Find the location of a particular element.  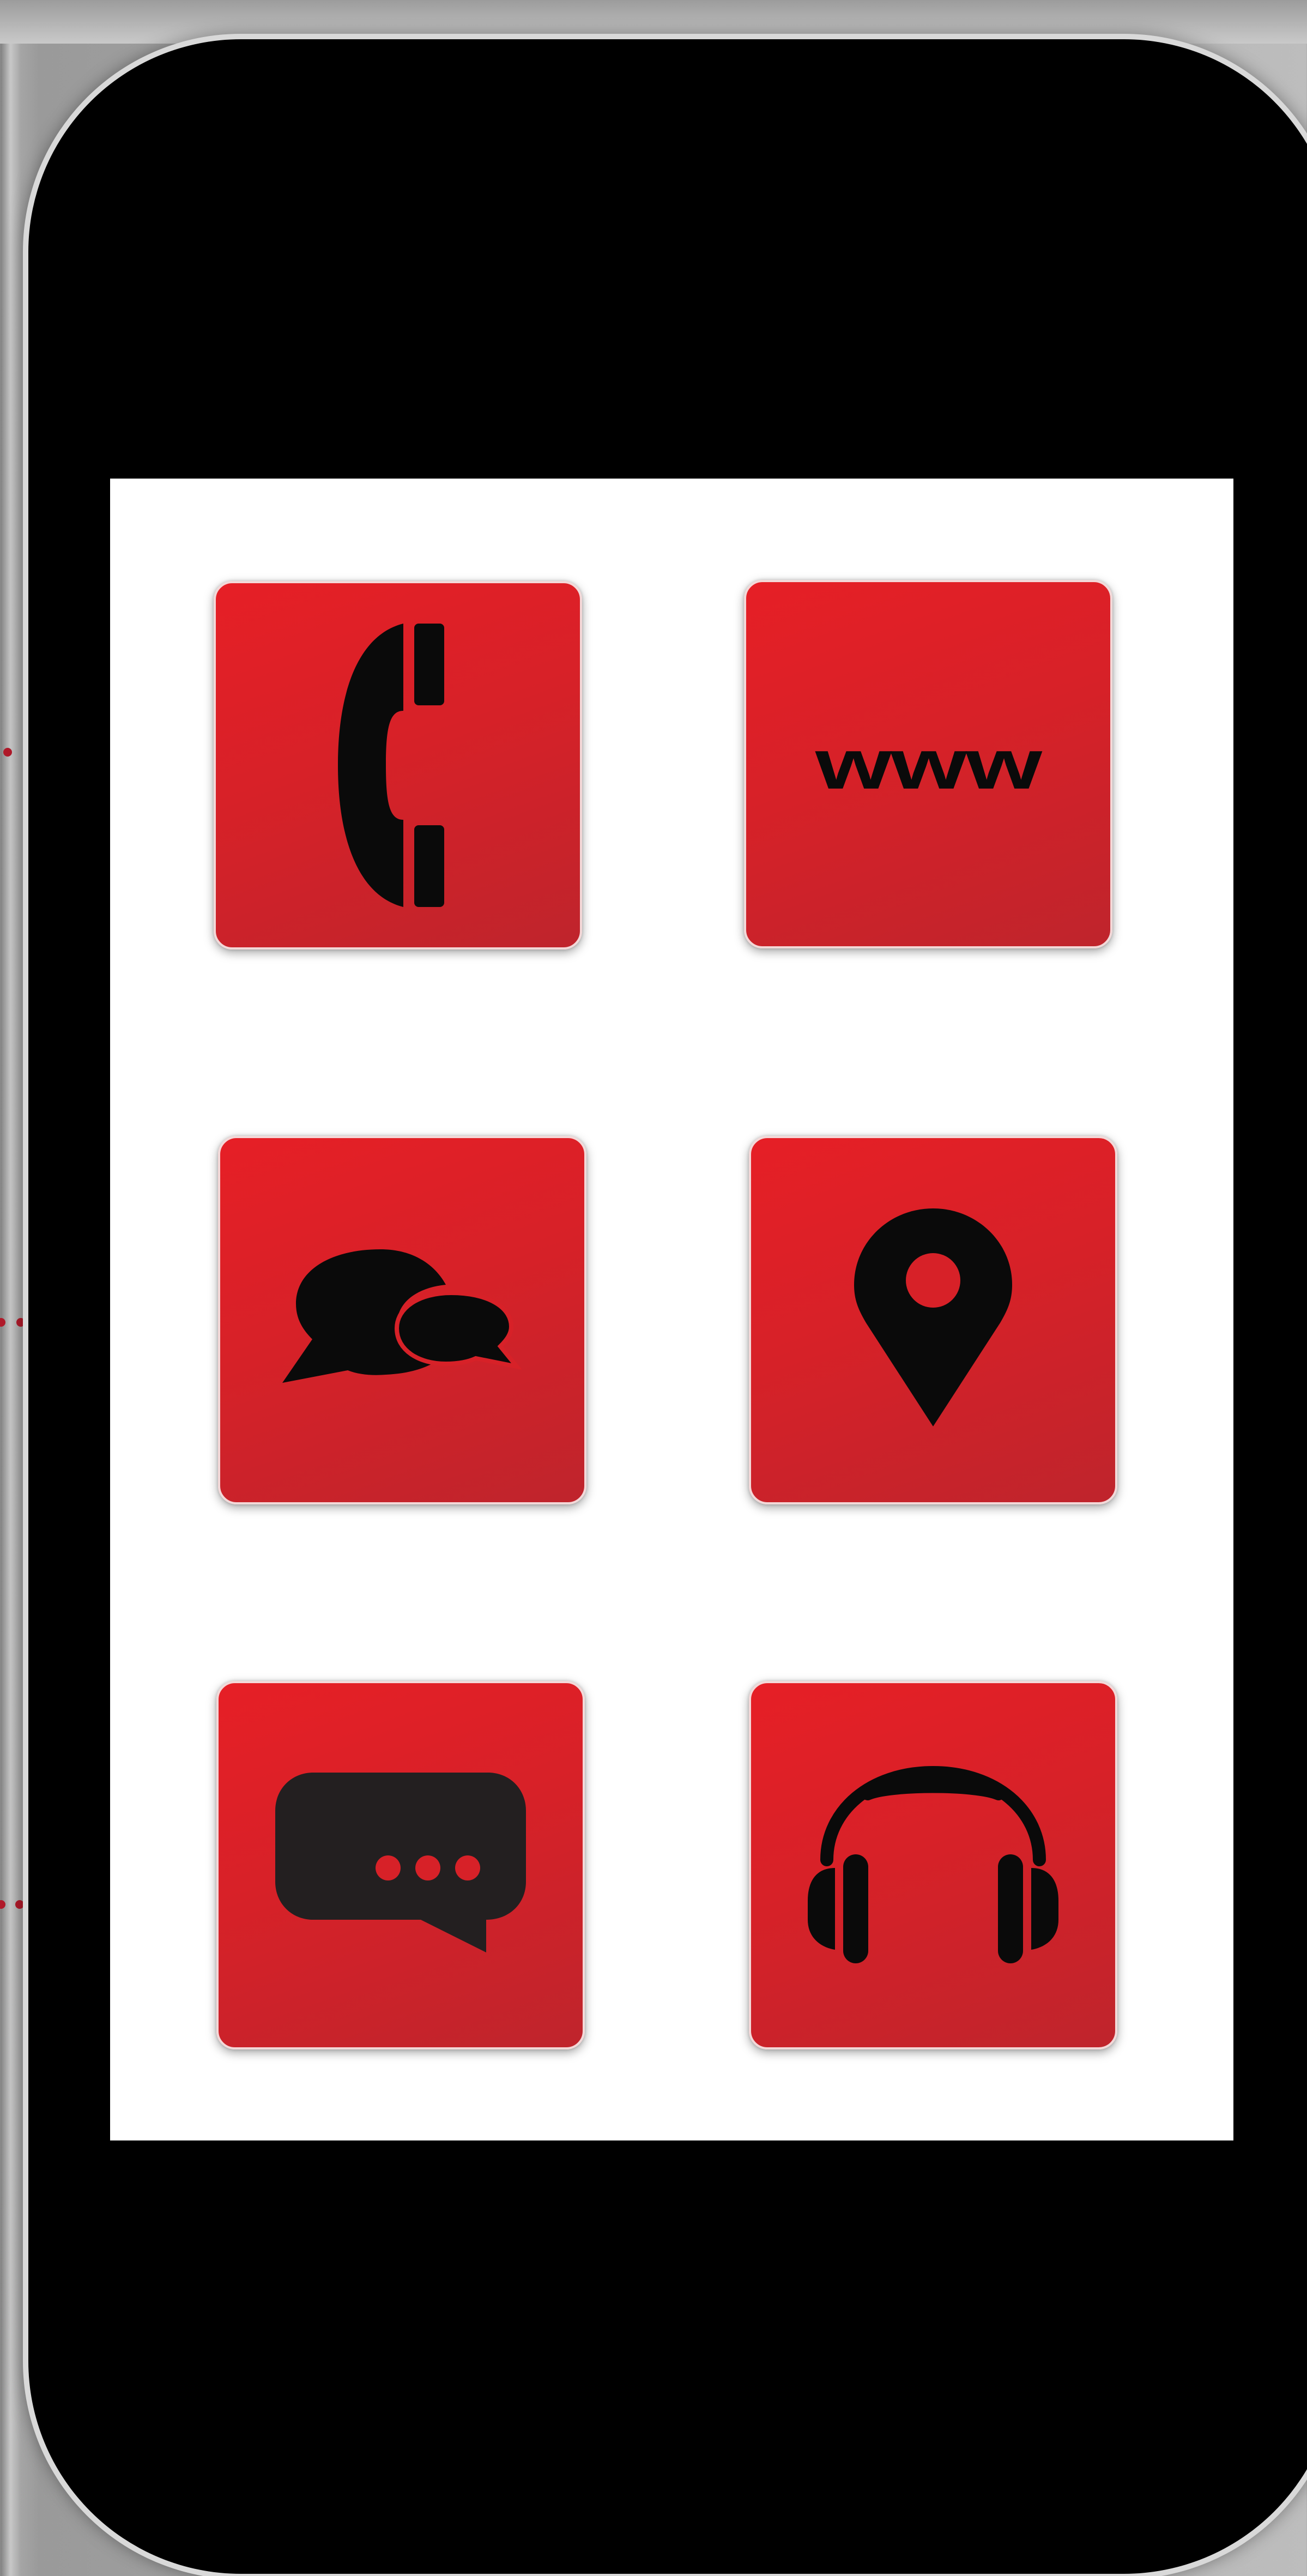

map-pin-icon is located at coordinates (933, 1320).